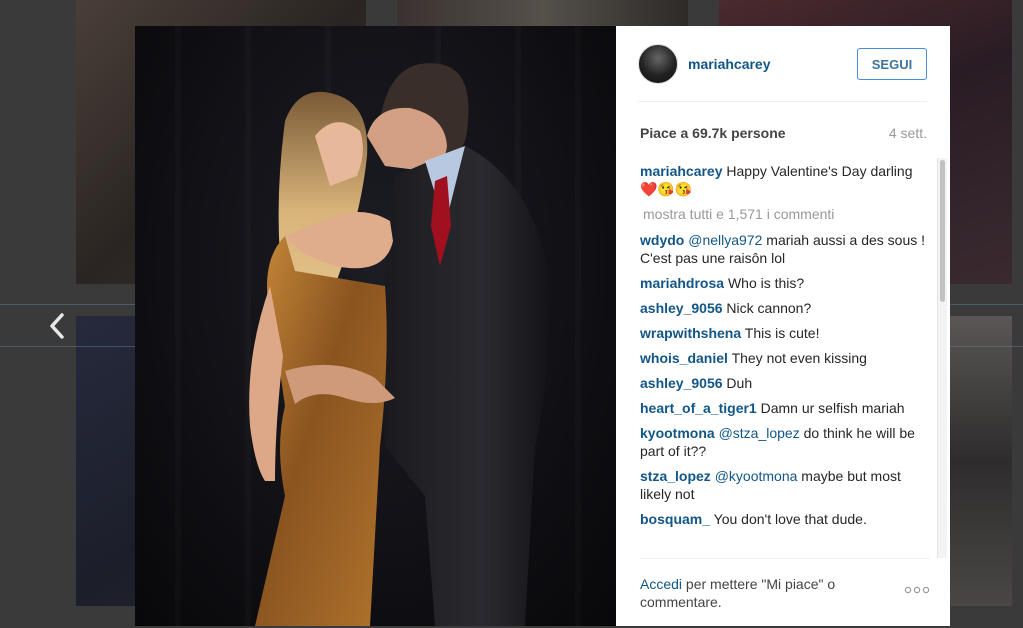 This screenshot has width=1023, height=628. Describe the element at coordinates (942, 358) in the screenshot. I see `comments-scrollbar` at that location.